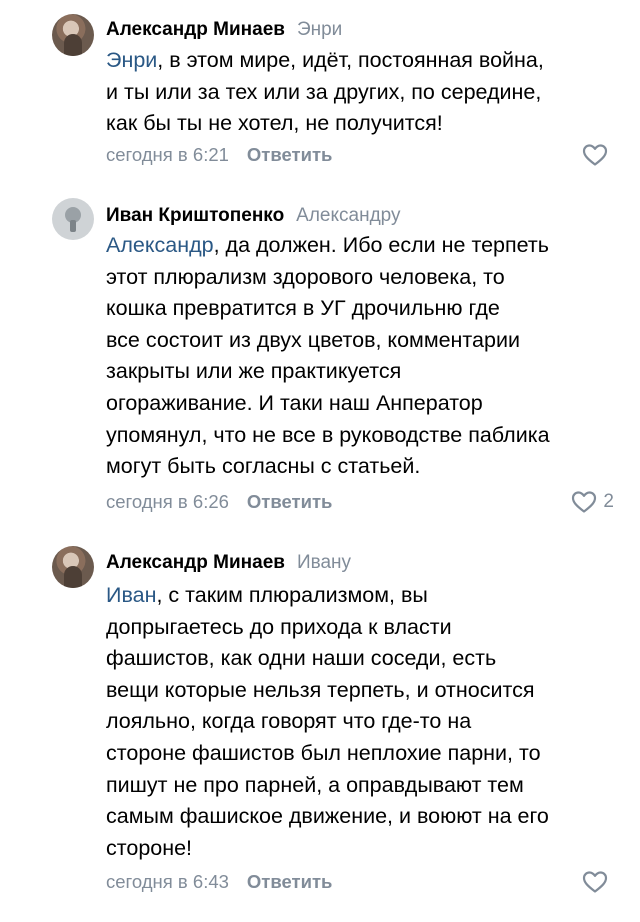  What do you see at coordinates (195, 215) in the screenshot?
I see `author-name: Иван Криштопенко` at bounding box center [195, 215].